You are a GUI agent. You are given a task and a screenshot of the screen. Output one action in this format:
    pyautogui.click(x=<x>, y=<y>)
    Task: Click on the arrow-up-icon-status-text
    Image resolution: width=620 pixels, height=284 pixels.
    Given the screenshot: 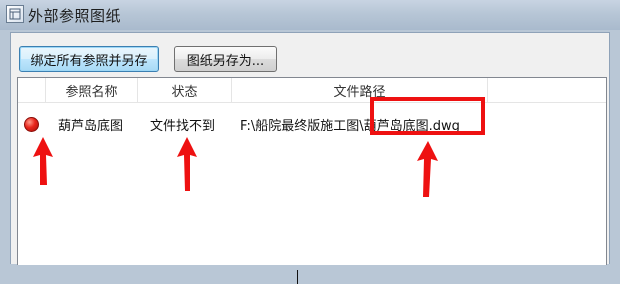 What is the action you would take?
    pyautogui.click(x=187, y=164)
    